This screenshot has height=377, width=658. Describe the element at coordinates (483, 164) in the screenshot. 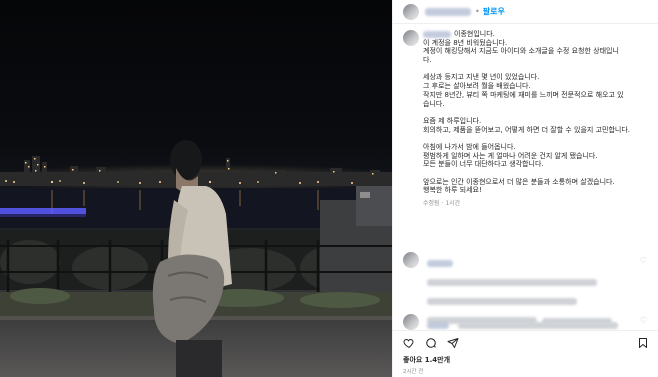

I see `caption-line: 모든 분들이 너무 대단하다고 생각합니다.` at that location.